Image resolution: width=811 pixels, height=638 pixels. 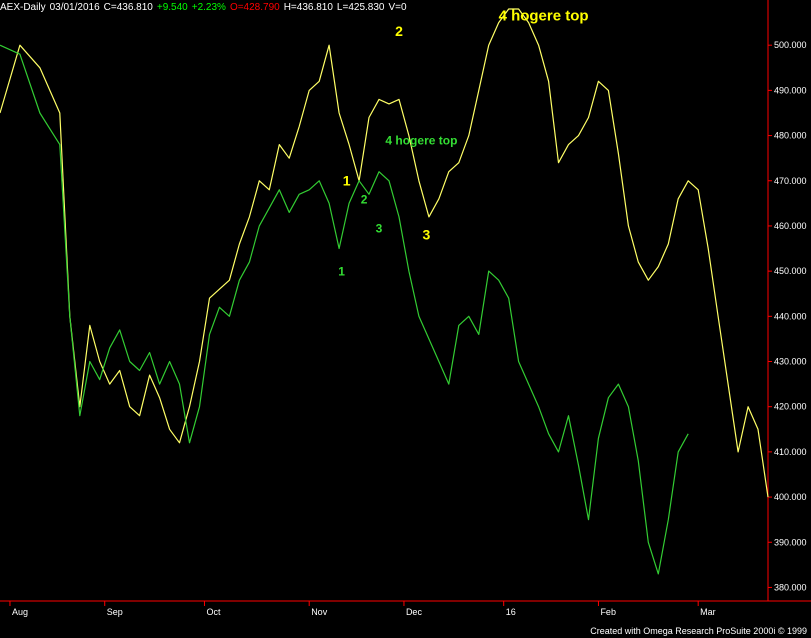 What do you see at coordinates (708, 612) in the screenshot?
I see `x-tick-label: Mar` at bounding box center [708, 612].